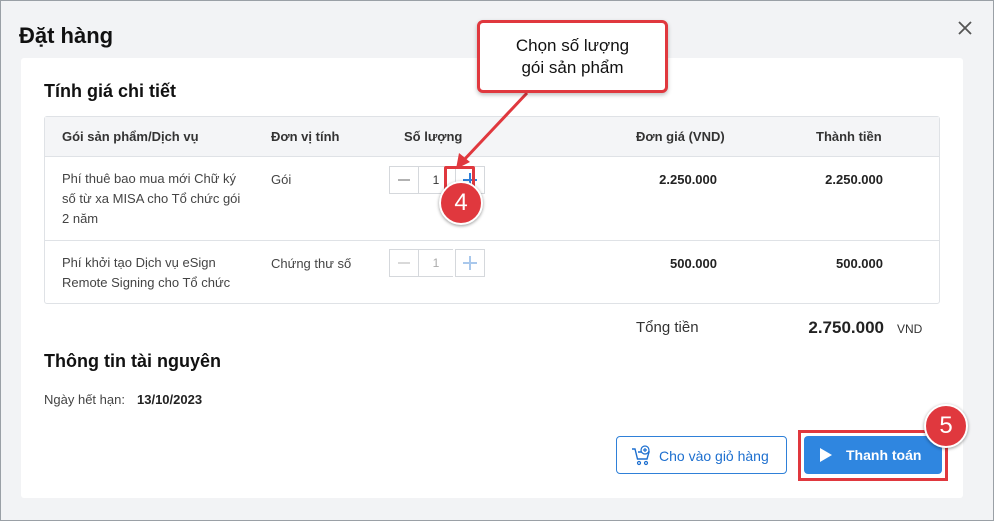 The image size is (994, 522). What do you see at coordinates (461, 203) in the screenshot?
I see `step-badge-4: 4` at bounding box center [461, 203].